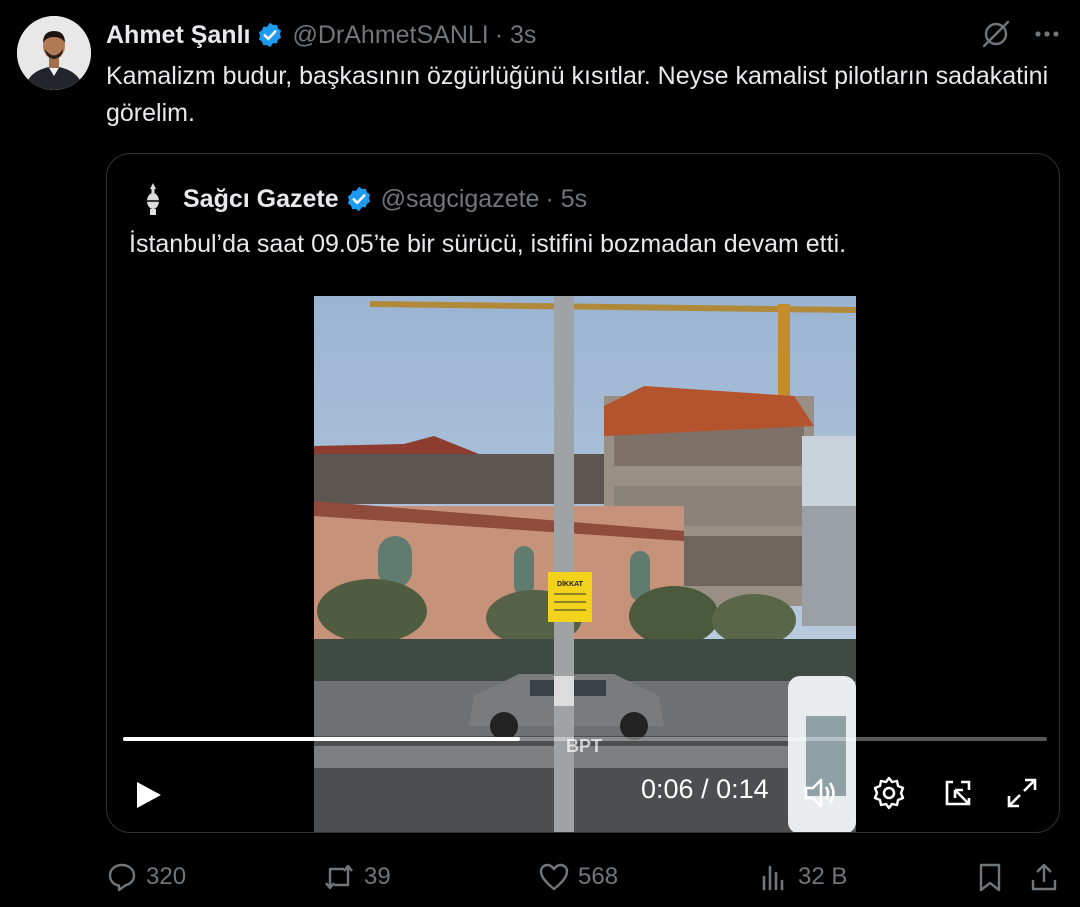 The width and height of the screenshot is (1080, 907). Describe the element at coordinates (460, 199) in the screenshot. I see `quoted-author-handle: @sagcigazete` at that location.